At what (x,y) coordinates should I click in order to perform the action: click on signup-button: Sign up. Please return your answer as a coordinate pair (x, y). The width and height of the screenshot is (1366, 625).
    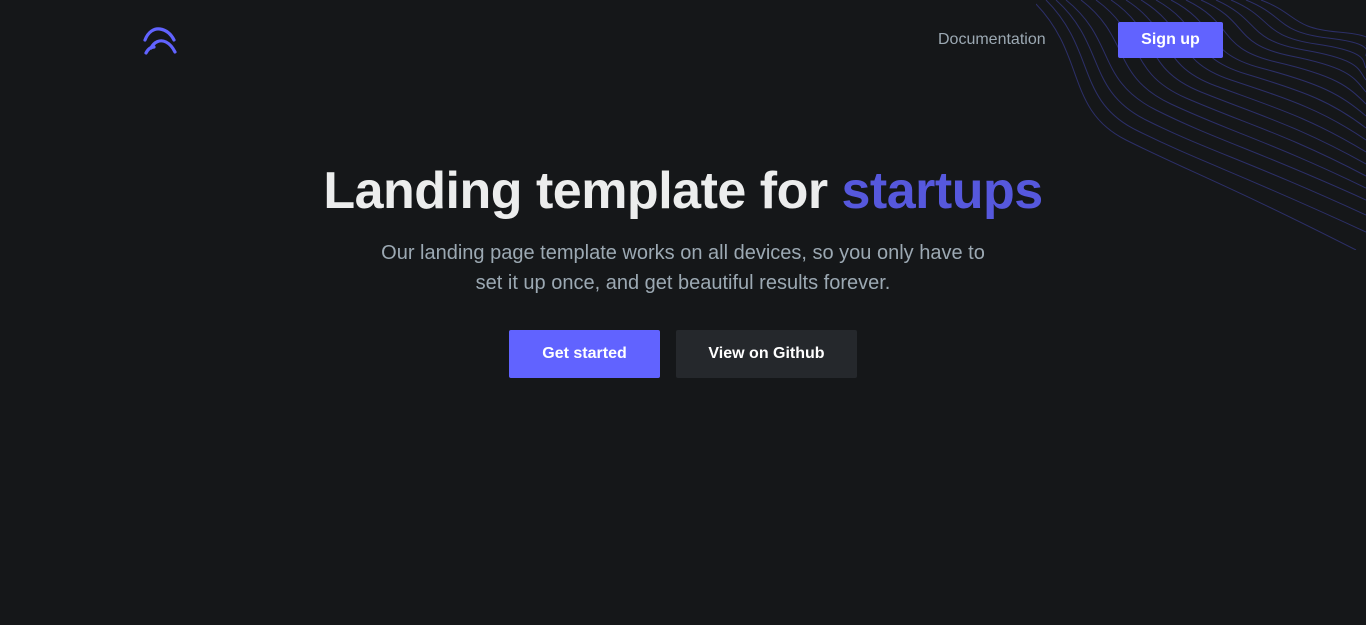
    Looking at the image, I should click on (1170, 40).